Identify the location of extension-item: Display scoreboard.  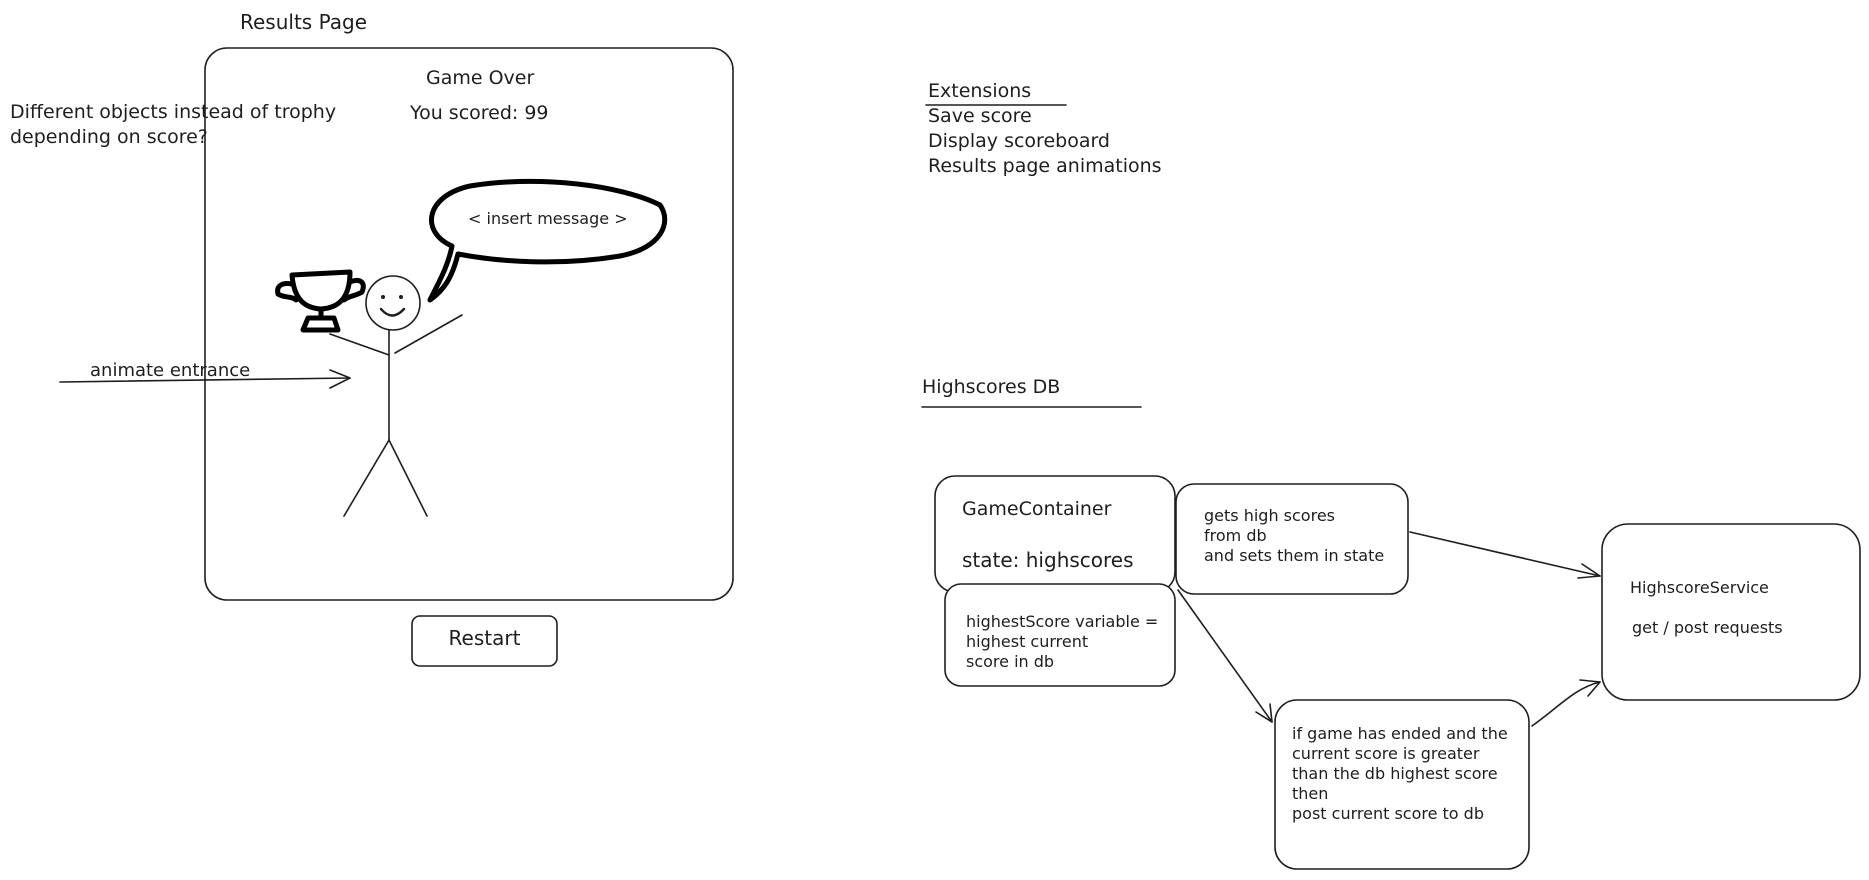
(1019, 141).